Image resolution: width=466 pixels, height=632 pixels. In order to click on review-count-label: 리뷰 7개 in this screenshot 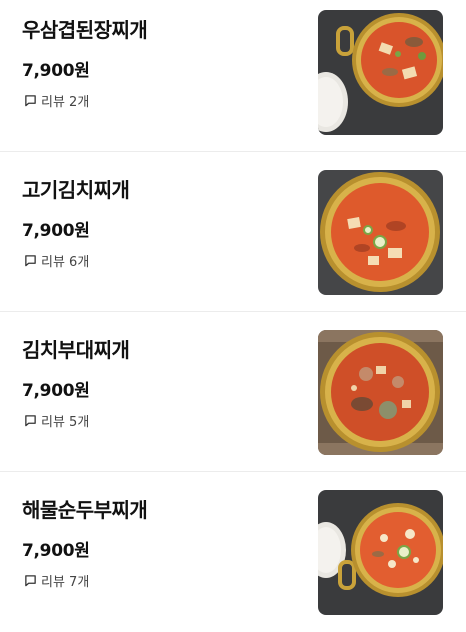, I will do `click(65, 582)`.